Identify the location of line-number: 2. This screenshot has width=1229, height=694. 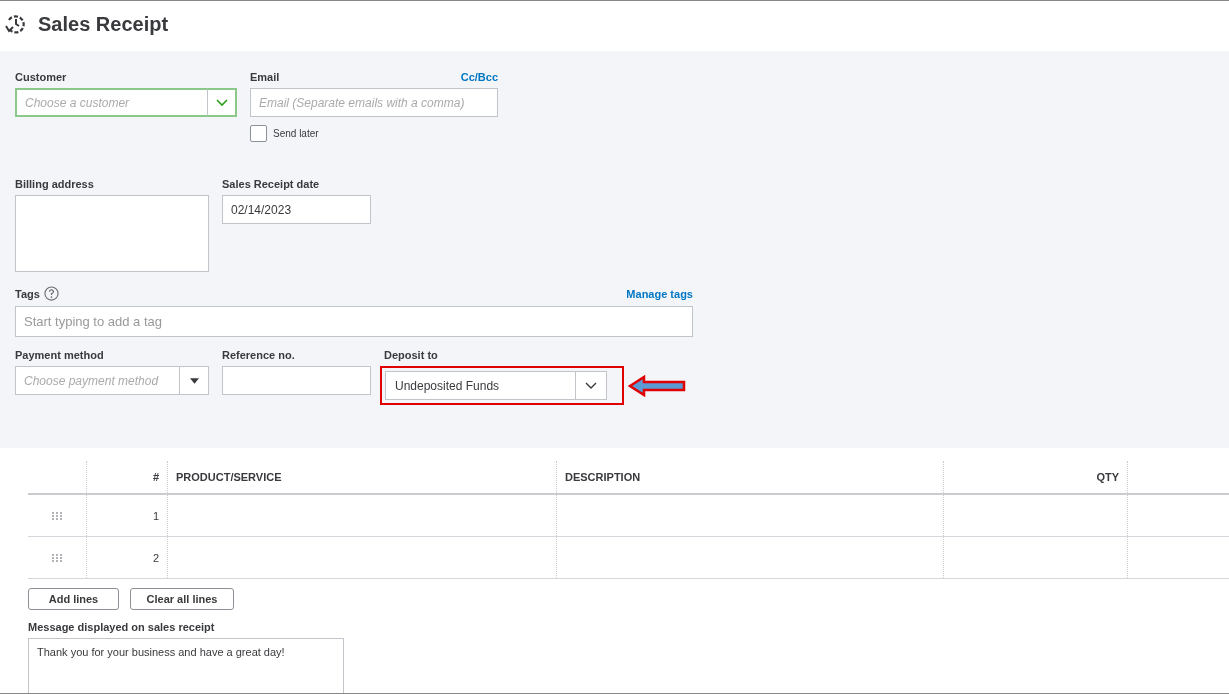
(155, 557).